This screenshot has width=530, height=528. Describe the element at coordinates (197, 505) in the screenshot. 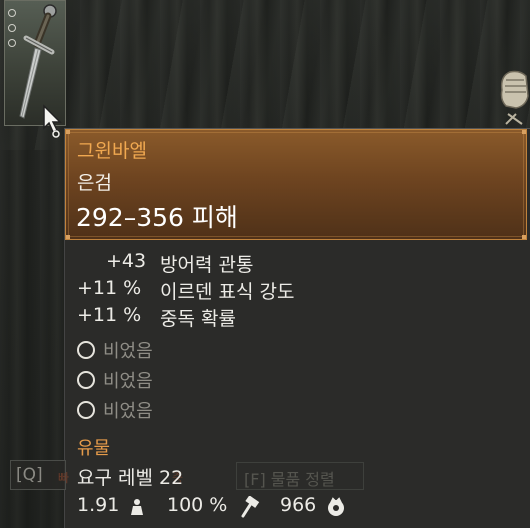

I see `durability-value: 100 %` at that location.